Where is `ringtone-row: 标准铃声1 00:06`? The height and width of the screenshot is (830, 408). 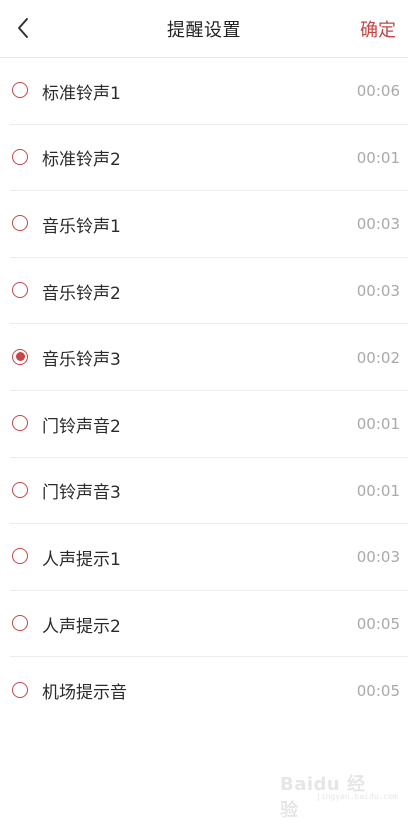
ringtone-row: 标准铃声1 00:06 is located at coordinates (204, 91).